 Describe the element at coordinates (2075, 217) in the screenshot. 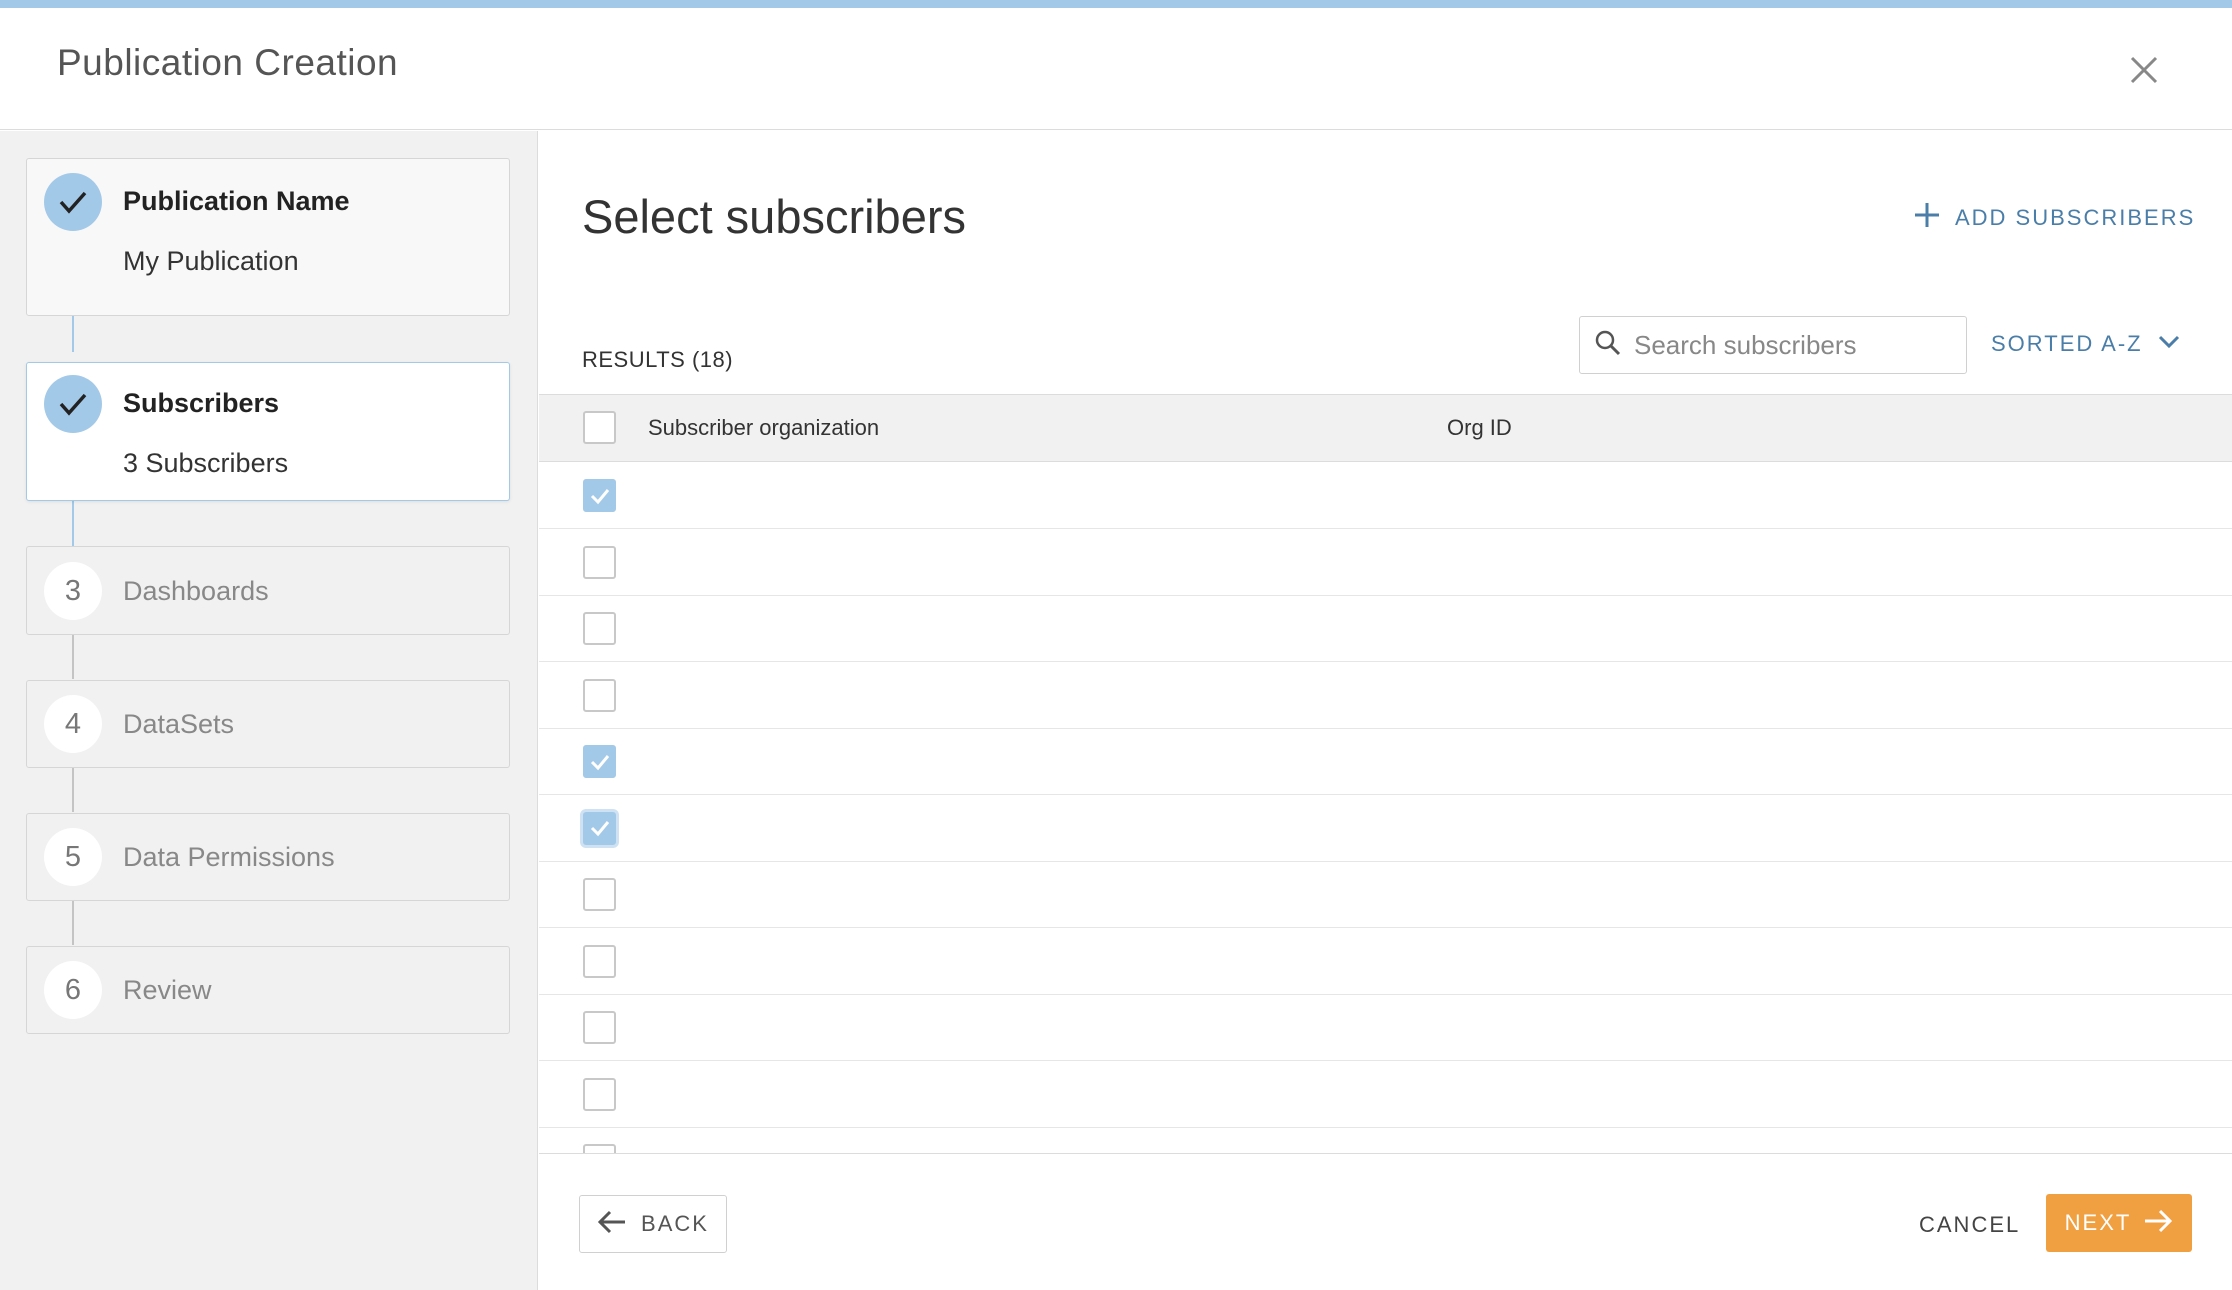

I see `add-subscribers-label: ADD SUBSCRIBERS` at that location.